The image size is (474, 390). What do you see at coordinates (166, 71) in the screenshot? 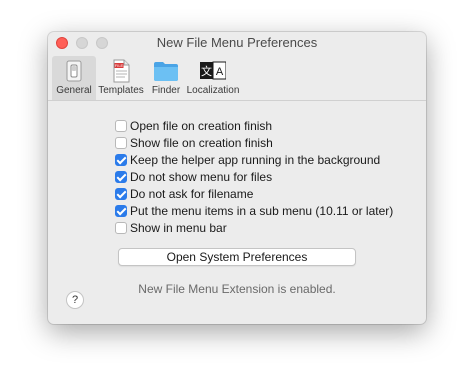
I see `finder-folder-icon` at bounding box center [166, 71].